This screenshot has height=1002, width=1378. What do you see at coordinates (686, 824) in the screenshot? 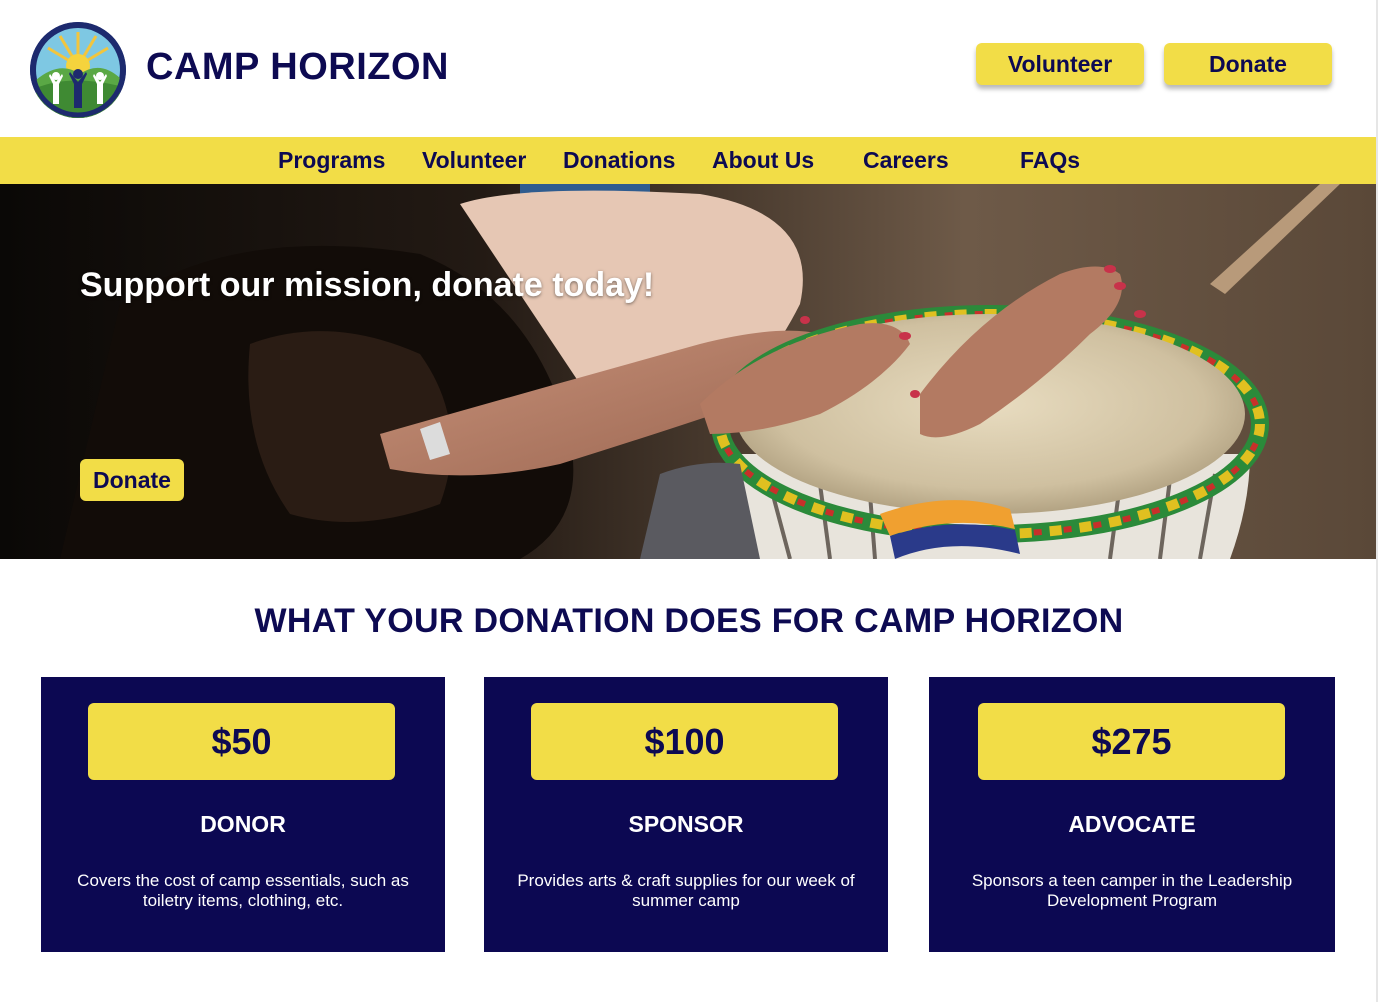
I see `tier-name: SPONSOR` at bounding box center [686, 824].